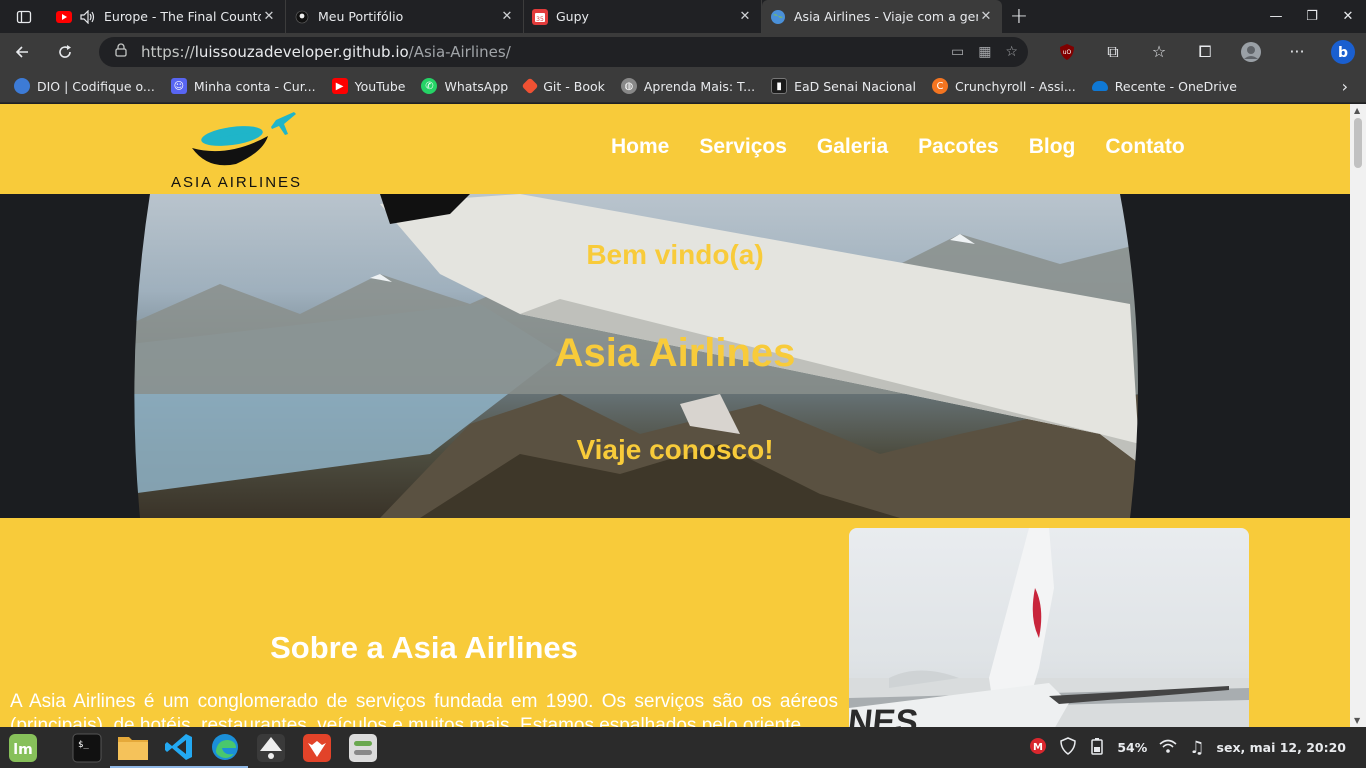 This screenshot has height=768, width=1366. Describe the element at coordinates (21, 51) in the screenshot. I see `back-button` at that location.